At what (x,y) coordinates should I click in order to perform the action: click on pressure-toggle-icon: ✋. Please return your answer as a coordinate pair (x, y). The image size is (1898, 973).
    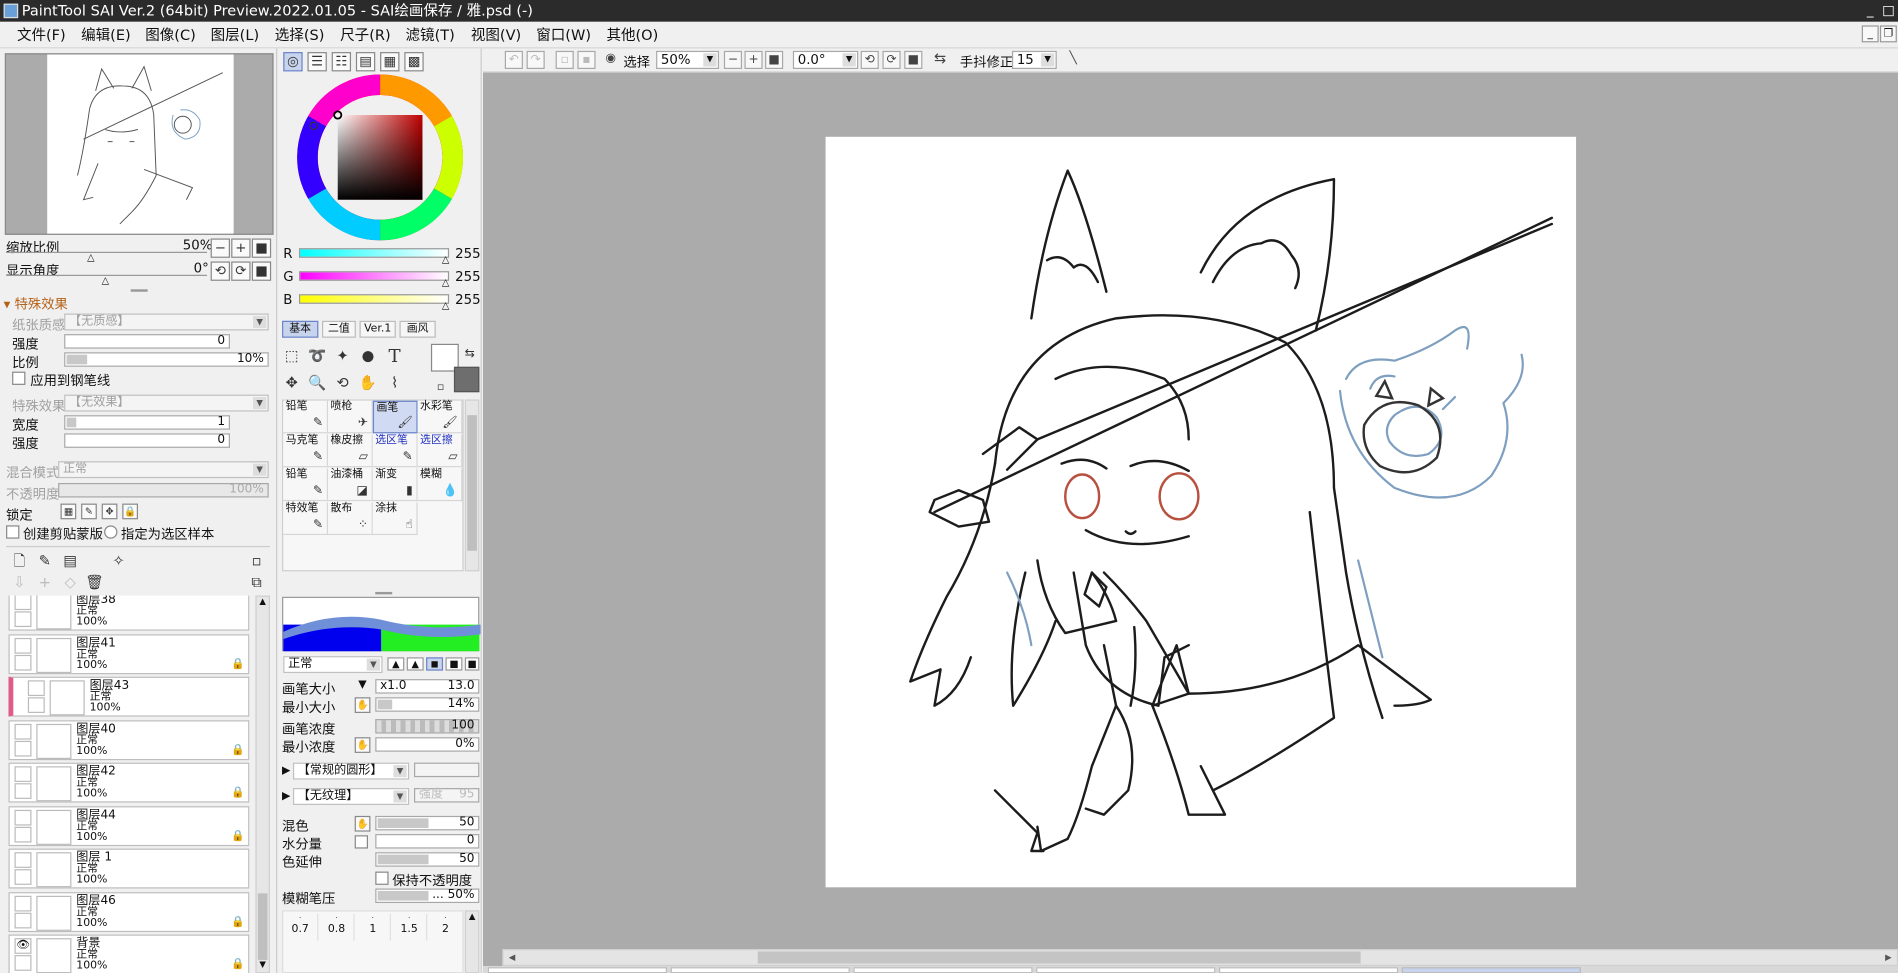
    Looking at the image, I should click on (362, 705).